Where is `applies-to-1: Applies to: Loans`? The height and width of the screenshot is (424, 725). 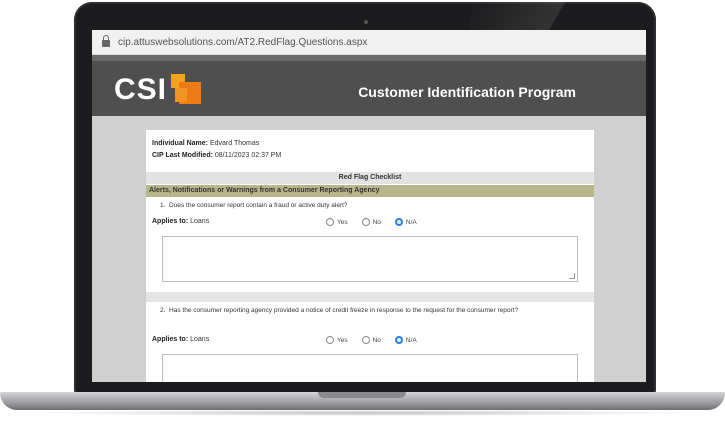
applies-to-1: Applies to: Loans is located at coordinates (180, 221).